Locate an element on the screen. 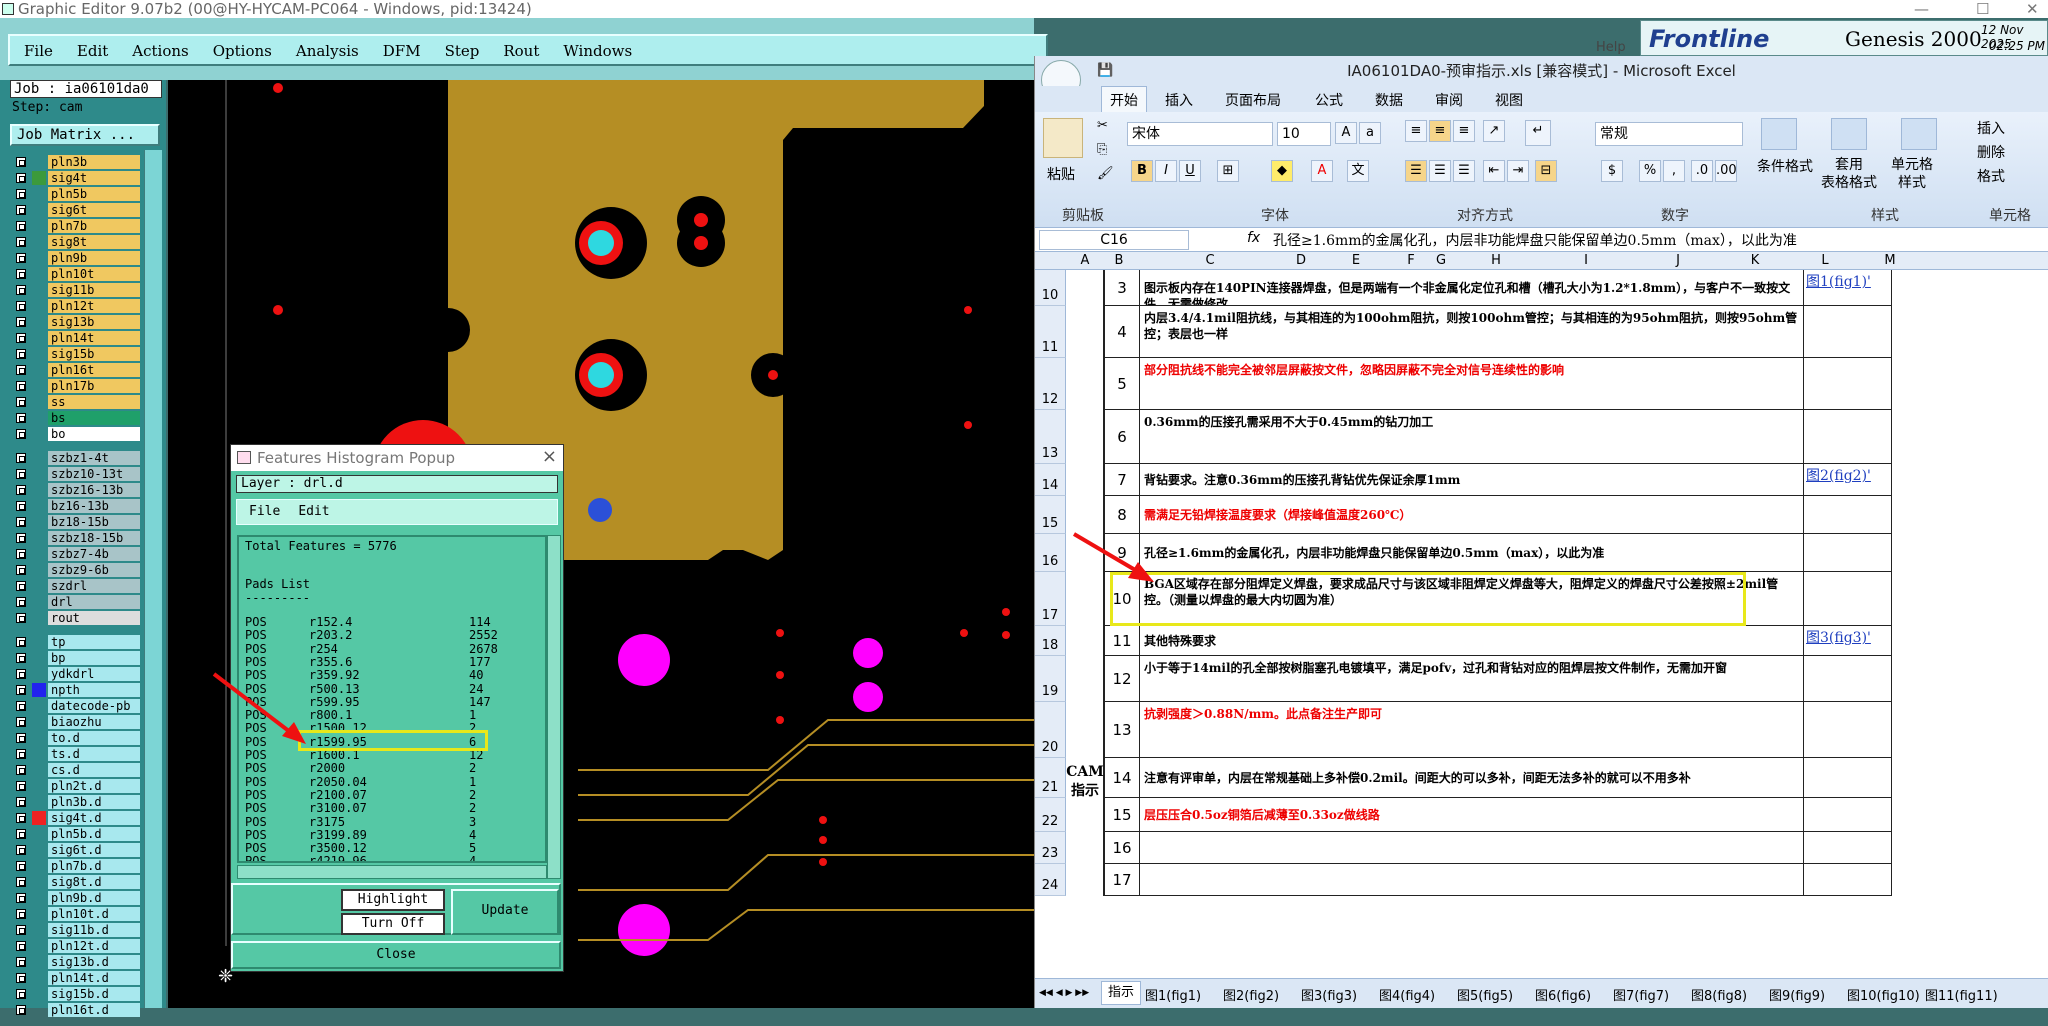 The image size is (2048, 1026). layer-name: datecode-pb is located at coordinates (94, 706).